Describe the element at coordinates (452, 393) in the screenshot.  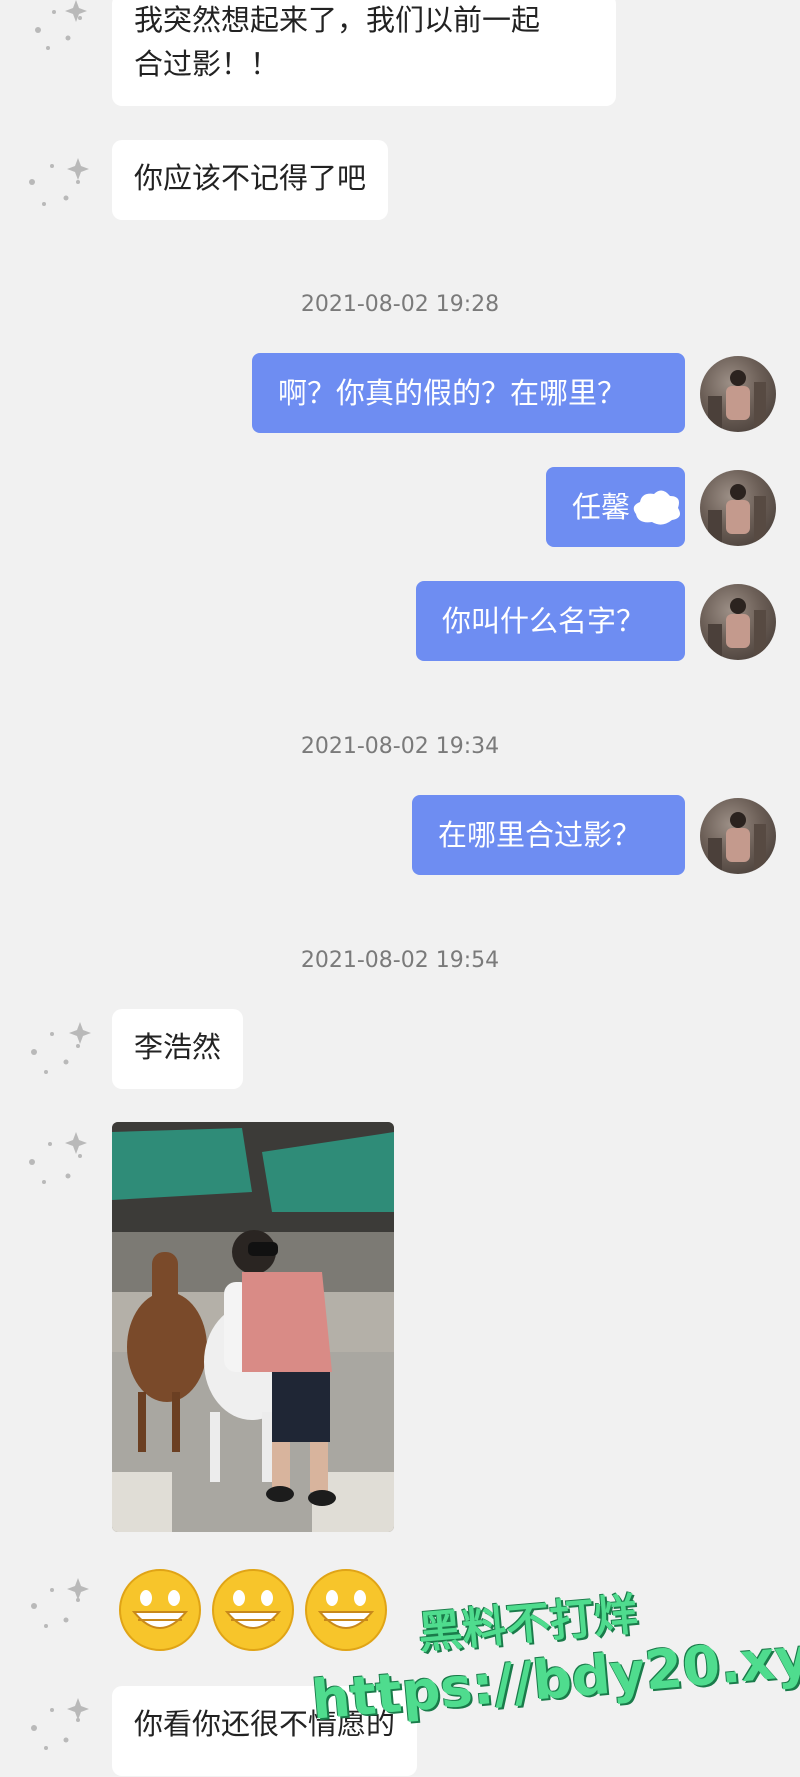
I see `message-text: 啊？你真的假的？在哪里？` at that location.